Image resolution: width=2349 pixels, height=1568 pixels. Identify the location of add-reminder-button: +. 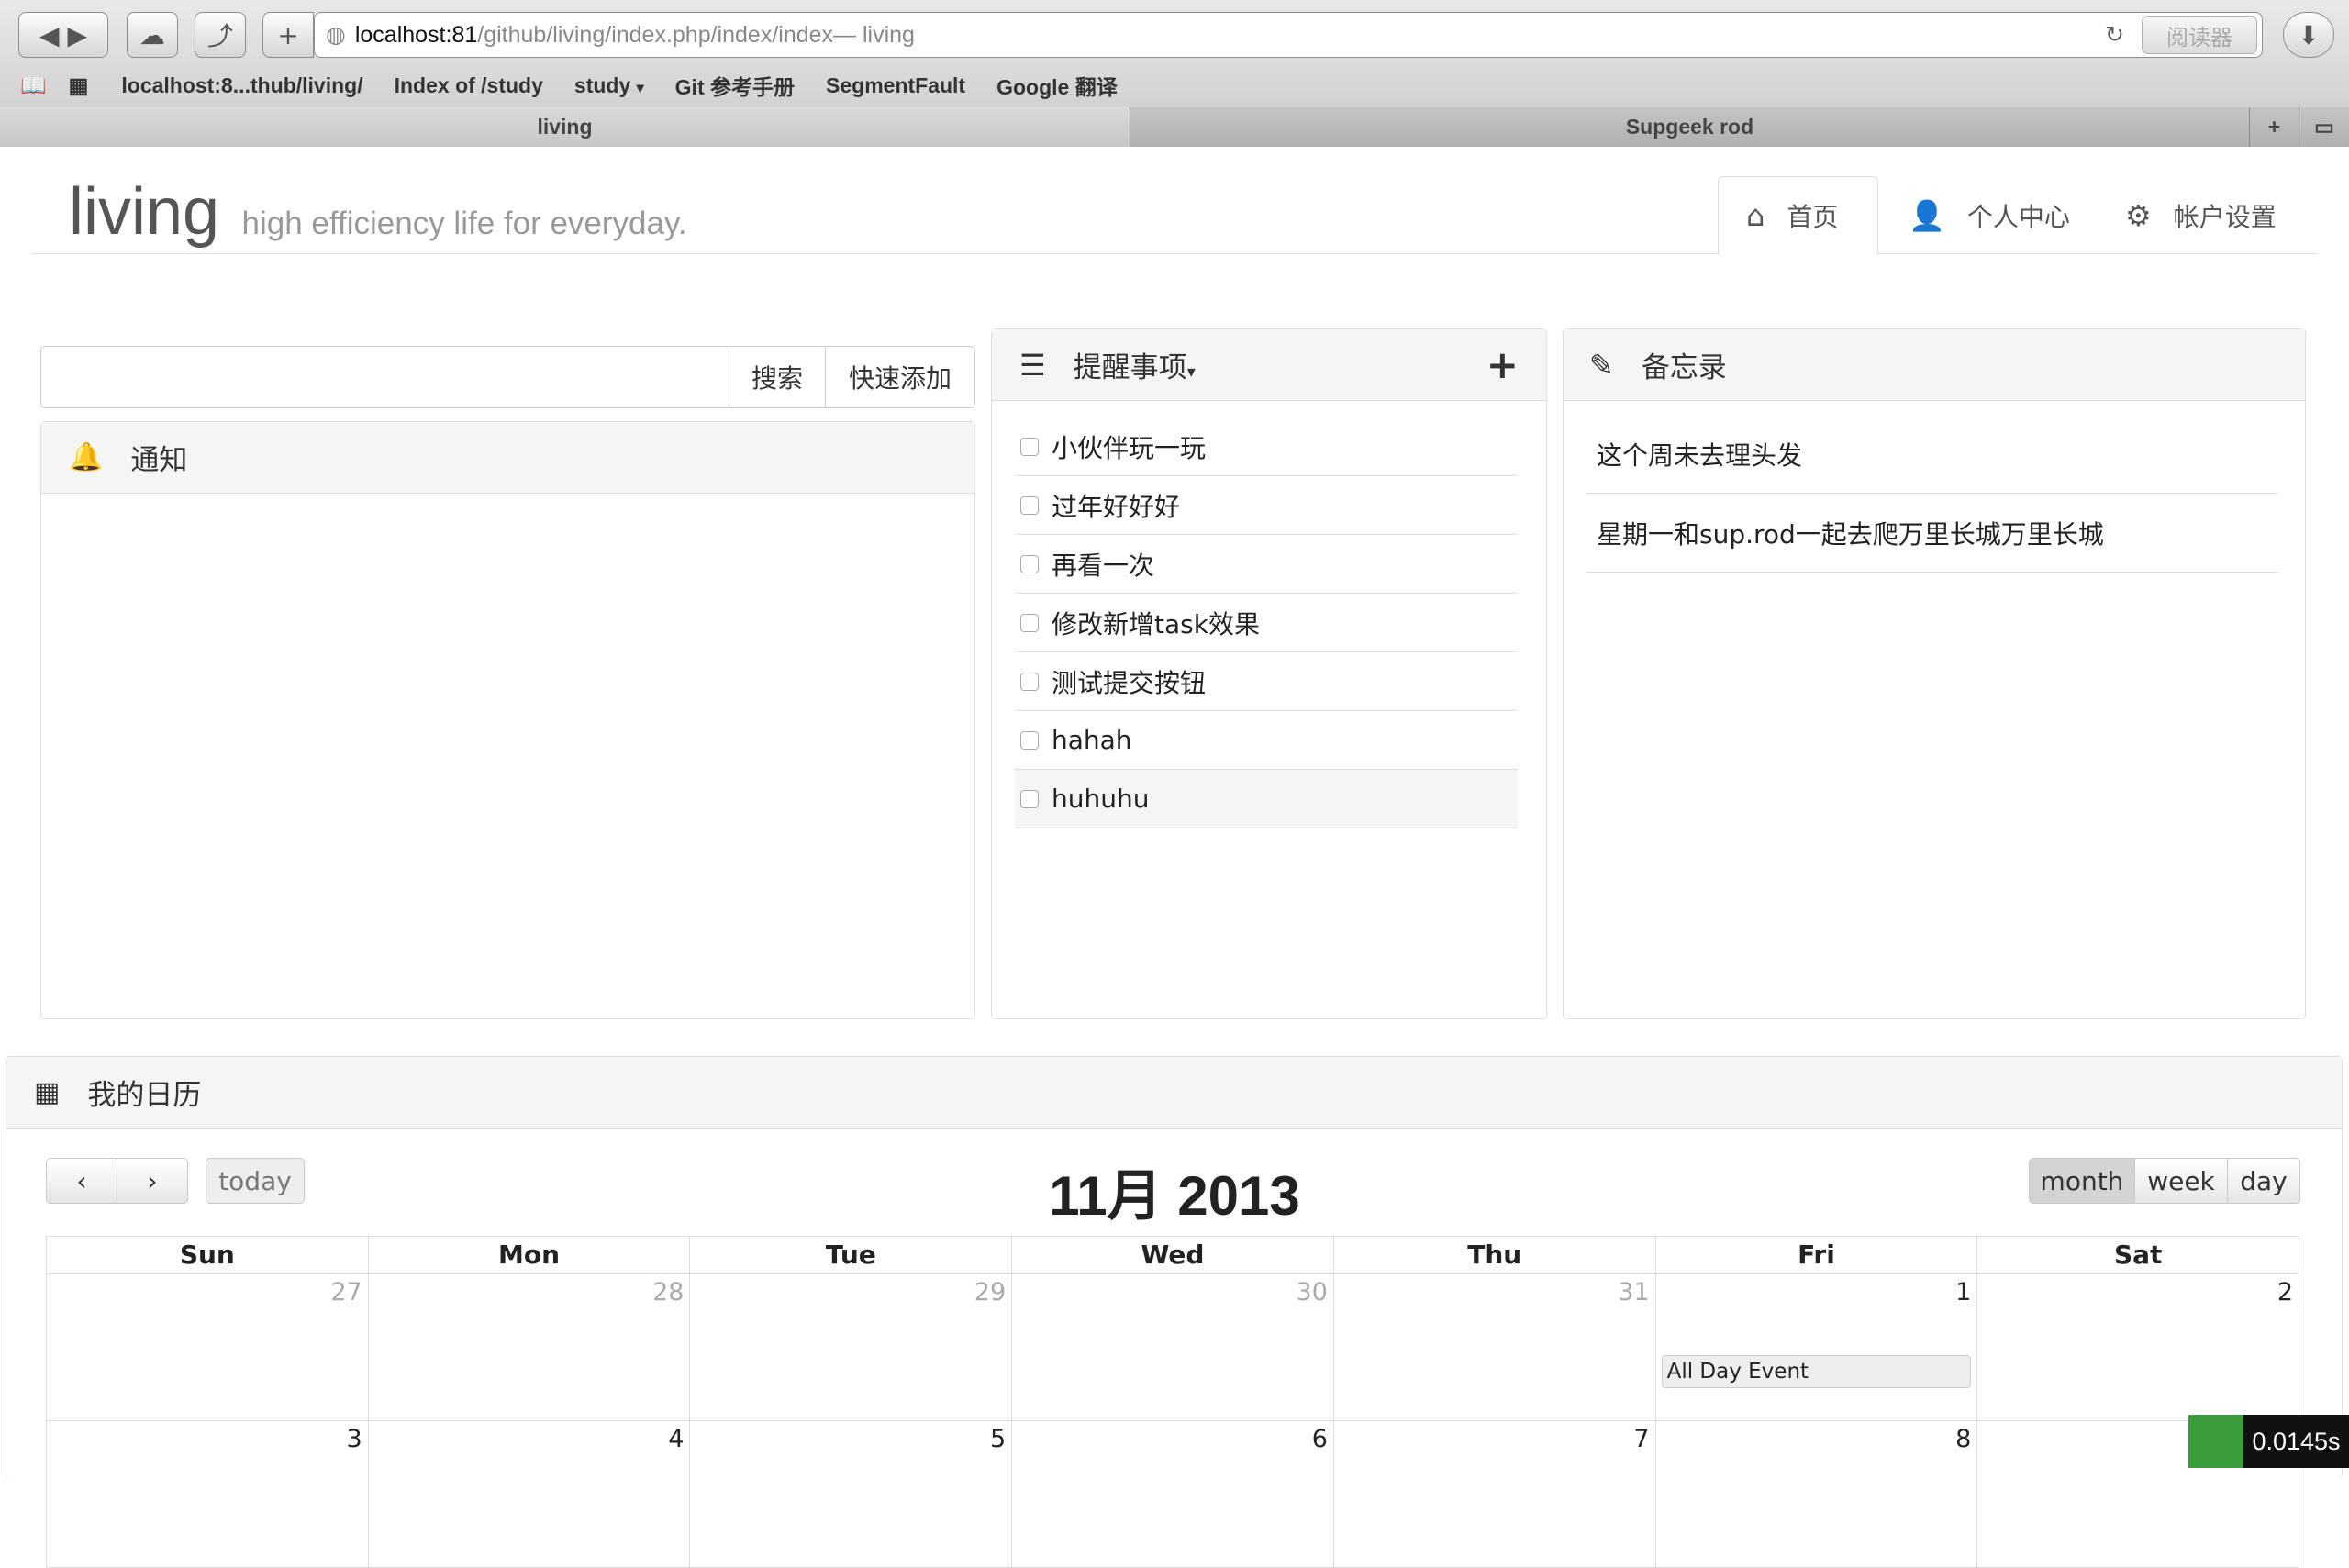
(1502, 364).